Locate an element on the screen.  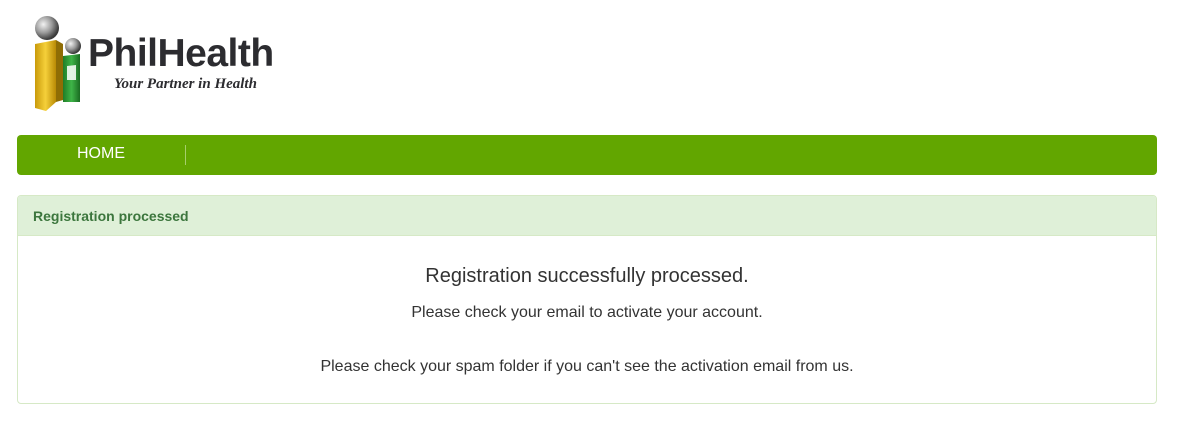
philhealth-logo: PhilHealth Your Partner in Health is located at coordinates (170, 64).